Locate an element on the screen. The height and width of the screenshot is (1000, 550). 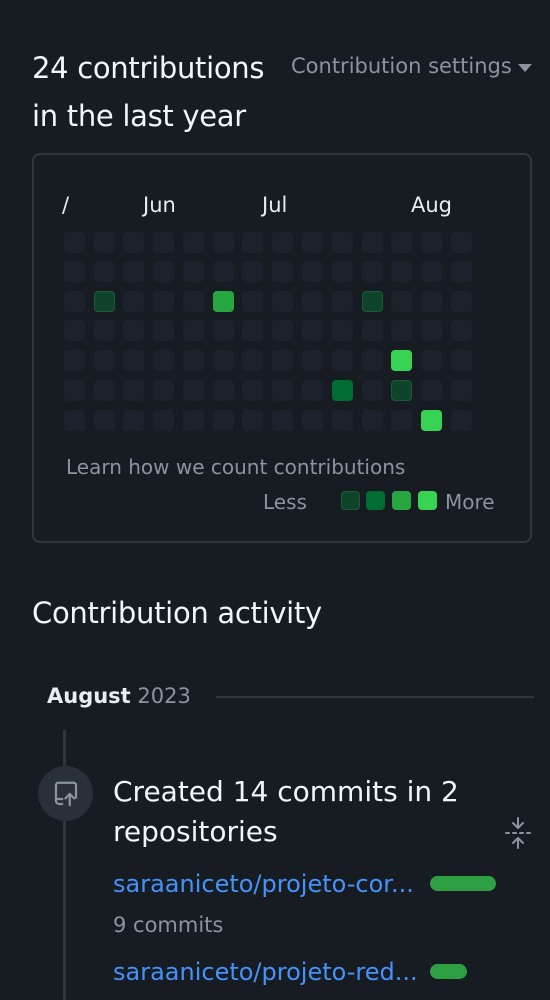
contribution-settings-dropdown: Contribution settings is located at coordinates (411, 66).